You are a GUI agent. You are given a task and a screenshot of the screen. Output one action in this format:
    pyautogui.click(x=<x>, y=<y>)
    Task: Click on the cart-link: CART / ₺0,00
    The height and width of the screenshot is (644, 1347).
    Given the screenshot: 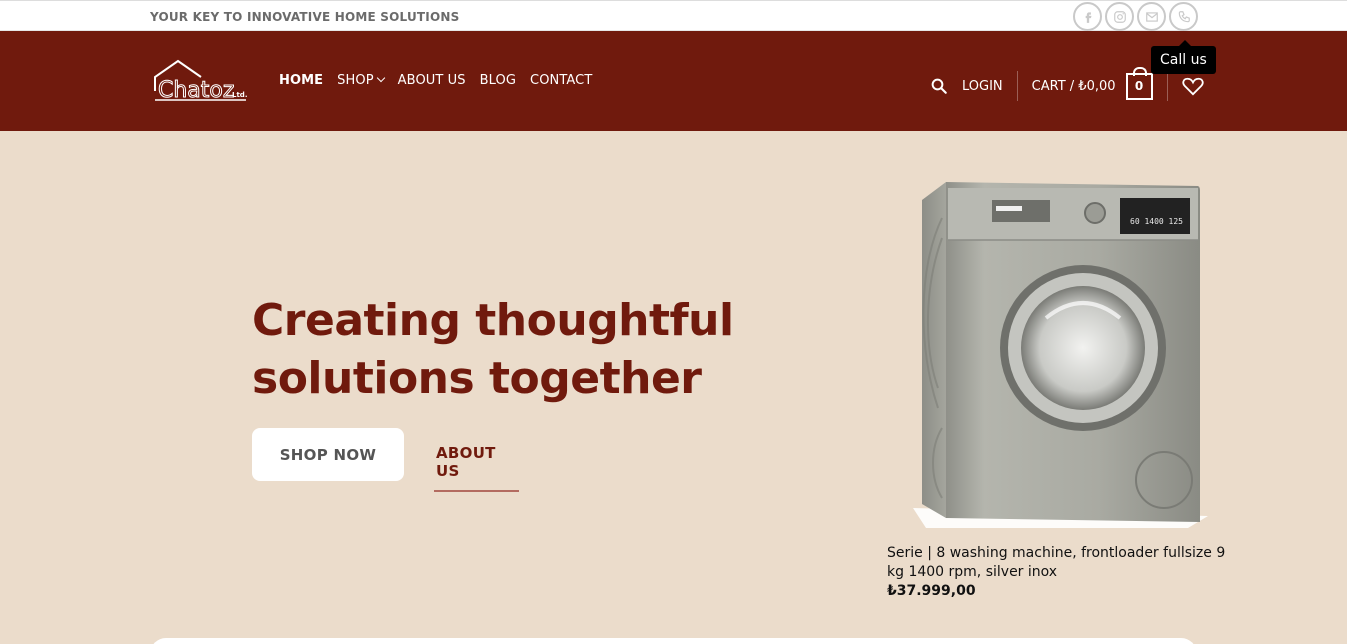 What is the action you would take?
    pyautogui.click(x=1074, y=86)
    